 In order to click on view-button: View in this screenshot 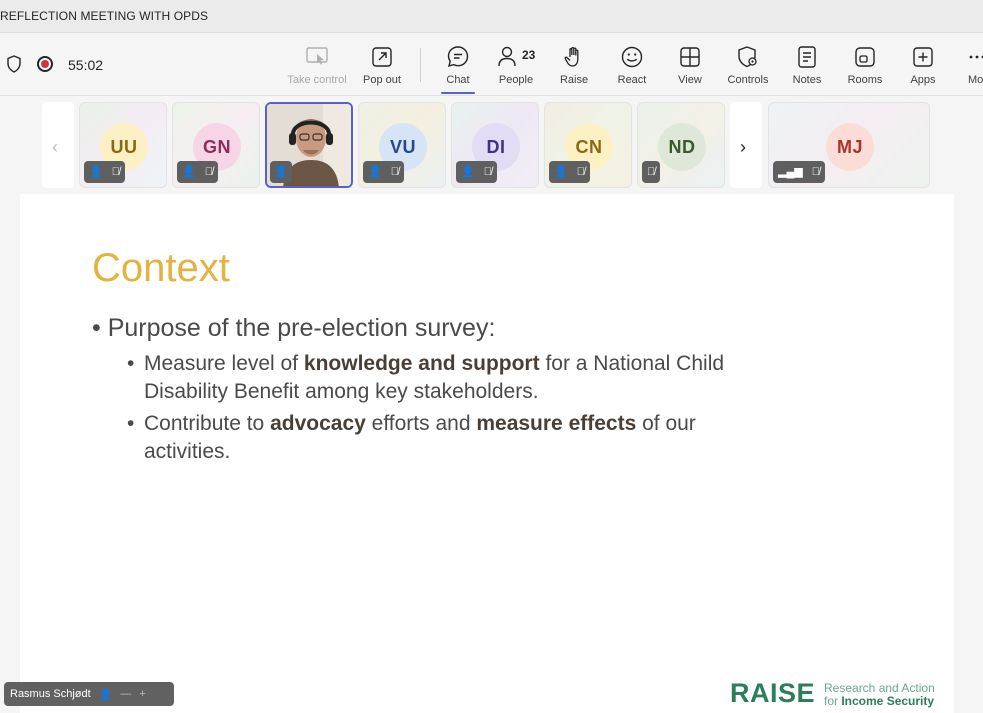, I will do `click(690, 65)`.